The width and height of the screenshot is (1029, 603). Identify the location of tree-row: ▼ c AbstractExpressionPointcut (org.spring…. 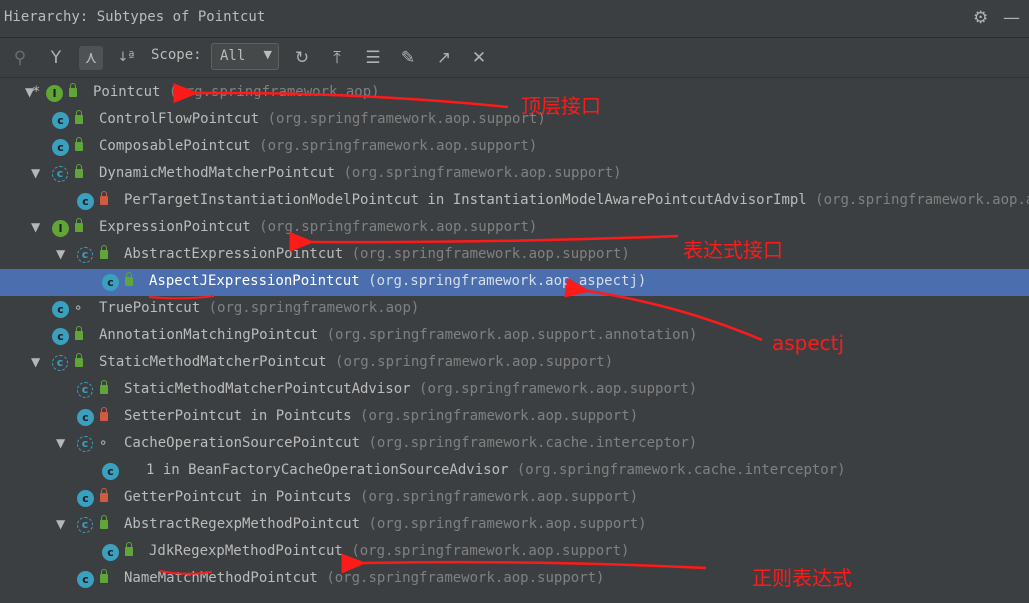
(514, 255).